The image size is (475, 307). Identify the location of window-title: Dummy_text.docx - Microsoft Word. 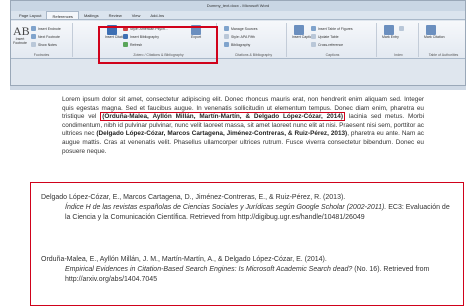
(238, 6).